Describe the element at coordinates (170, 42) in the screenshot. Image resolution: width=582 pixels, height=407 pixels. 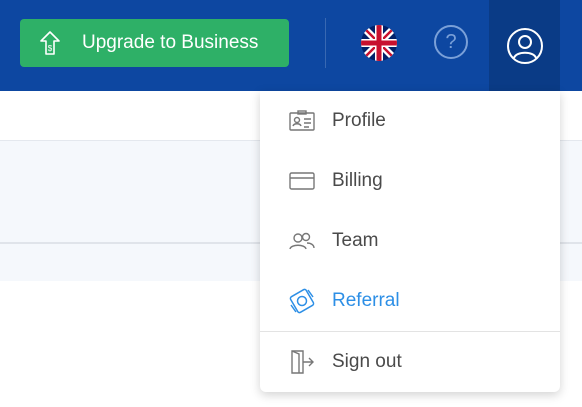
I see `upgrade-label: Upgrade to Business` at that location.